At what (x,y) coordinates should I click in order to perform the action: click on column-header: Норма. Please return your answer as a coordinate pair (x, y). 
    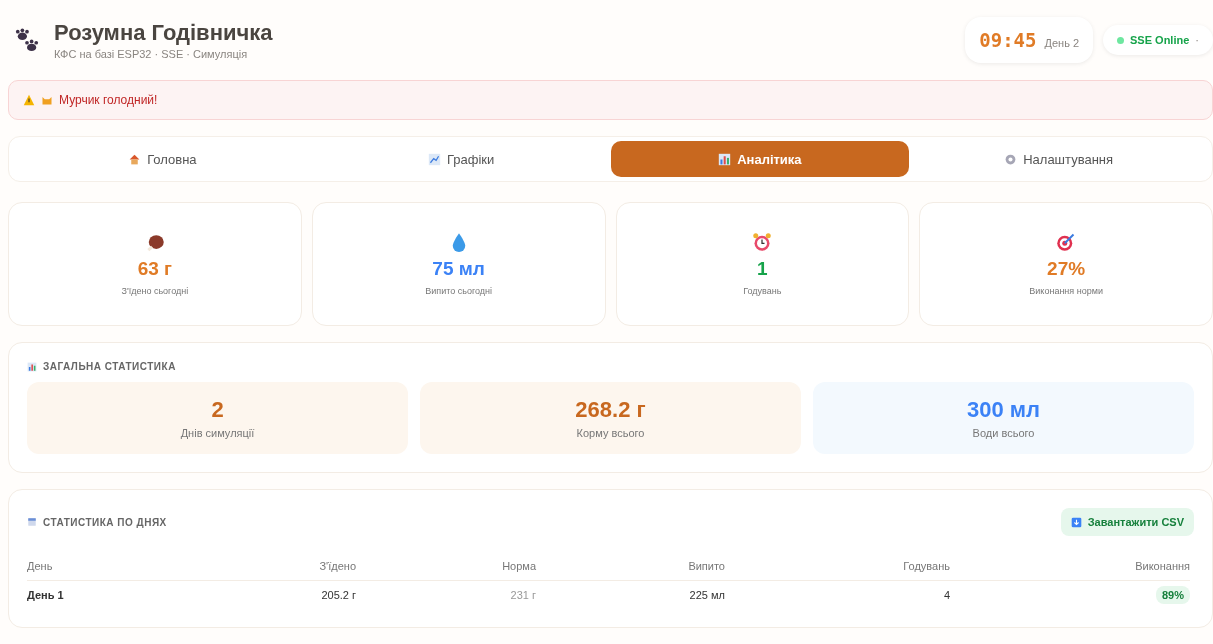
    Looking at the image, I should click on (446, 566).